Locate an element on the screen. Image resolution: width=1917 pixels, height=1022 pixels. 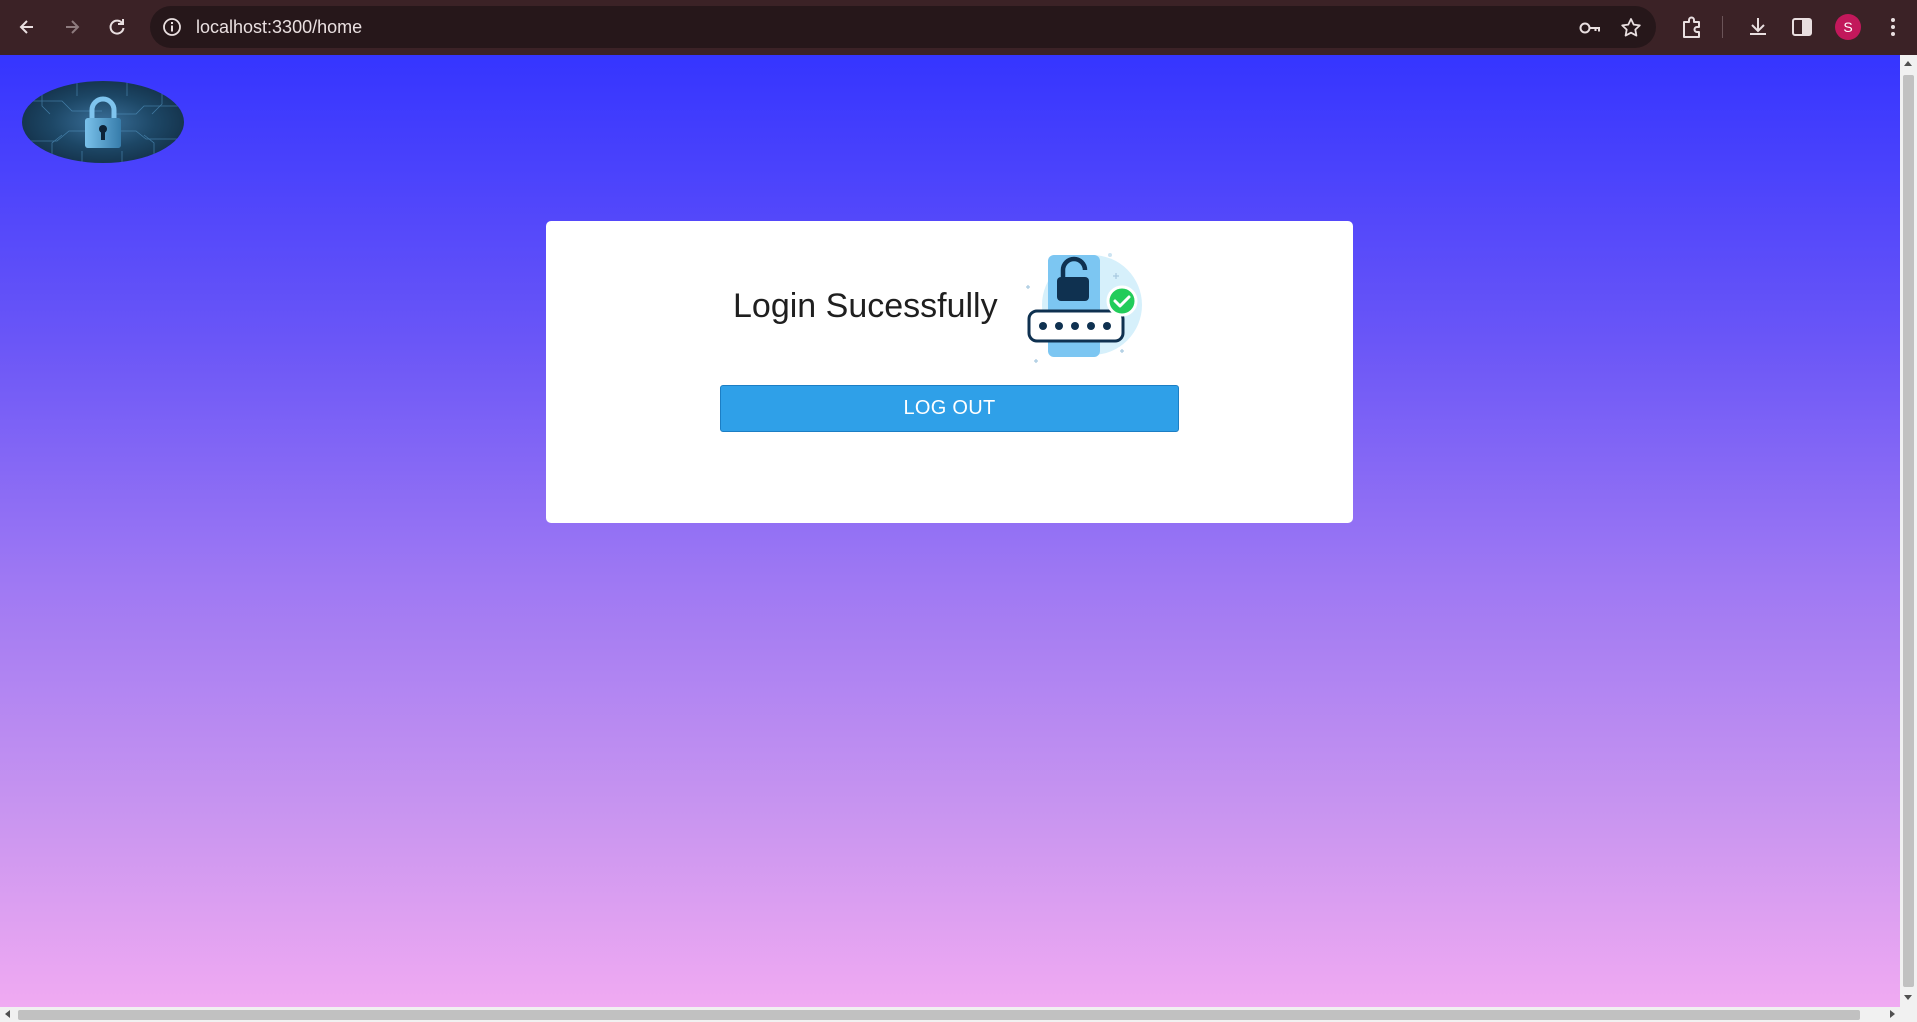
horizontal-scrollbar is located at coordinates (958, 1014).